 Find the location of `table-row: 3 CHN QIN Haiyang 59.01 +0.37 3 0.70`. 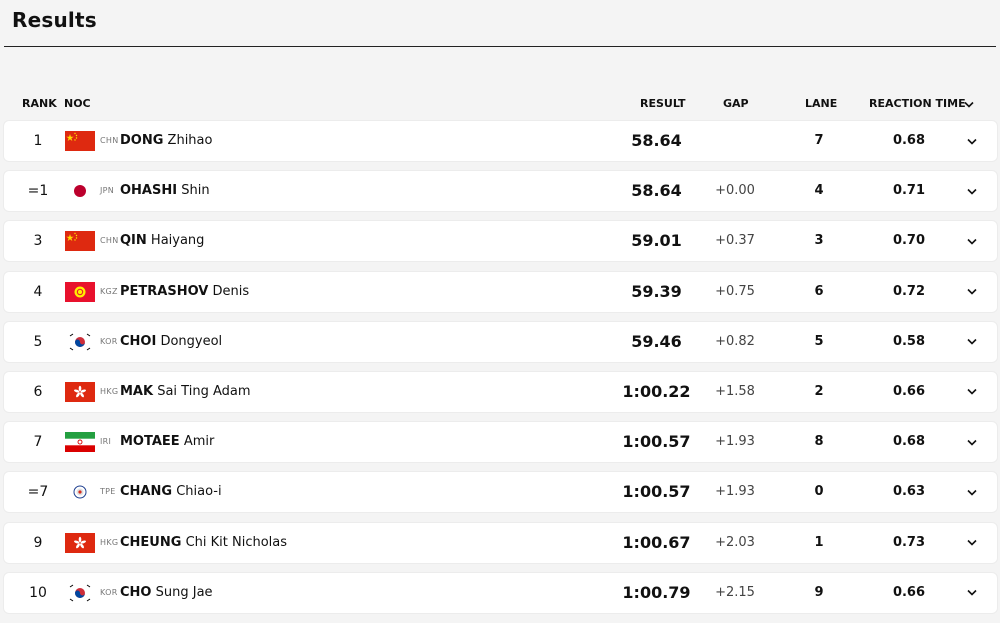

table-row: 3 CHN QIN Haiyang 59.01 +0.37 3 0.70 is located at coordinates (500, 241).